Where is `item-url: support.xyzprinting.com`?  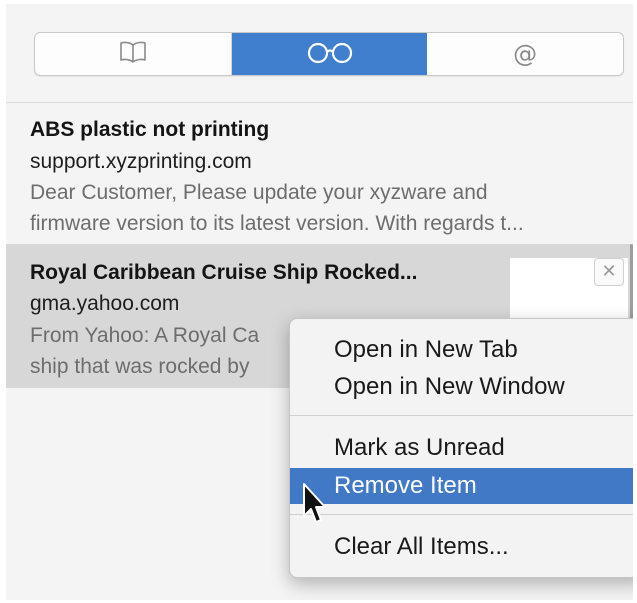 item-url: support.xyzprinting.com is located at coordinates (141, 161).